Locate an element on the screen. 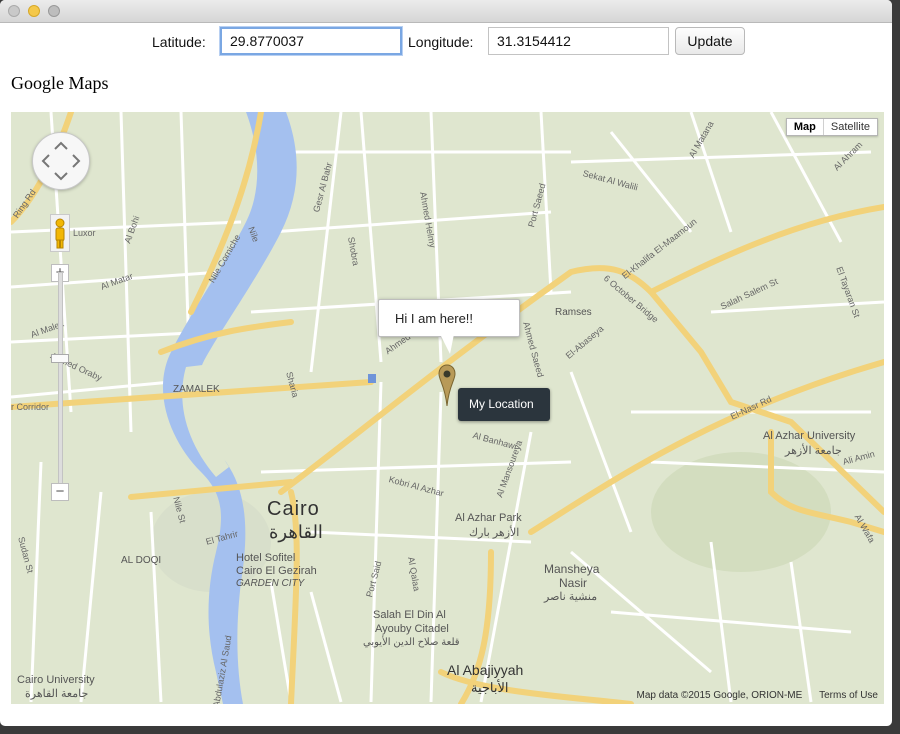  place-label-cairo-university: Cairo University is located at coordinates (56, 680).